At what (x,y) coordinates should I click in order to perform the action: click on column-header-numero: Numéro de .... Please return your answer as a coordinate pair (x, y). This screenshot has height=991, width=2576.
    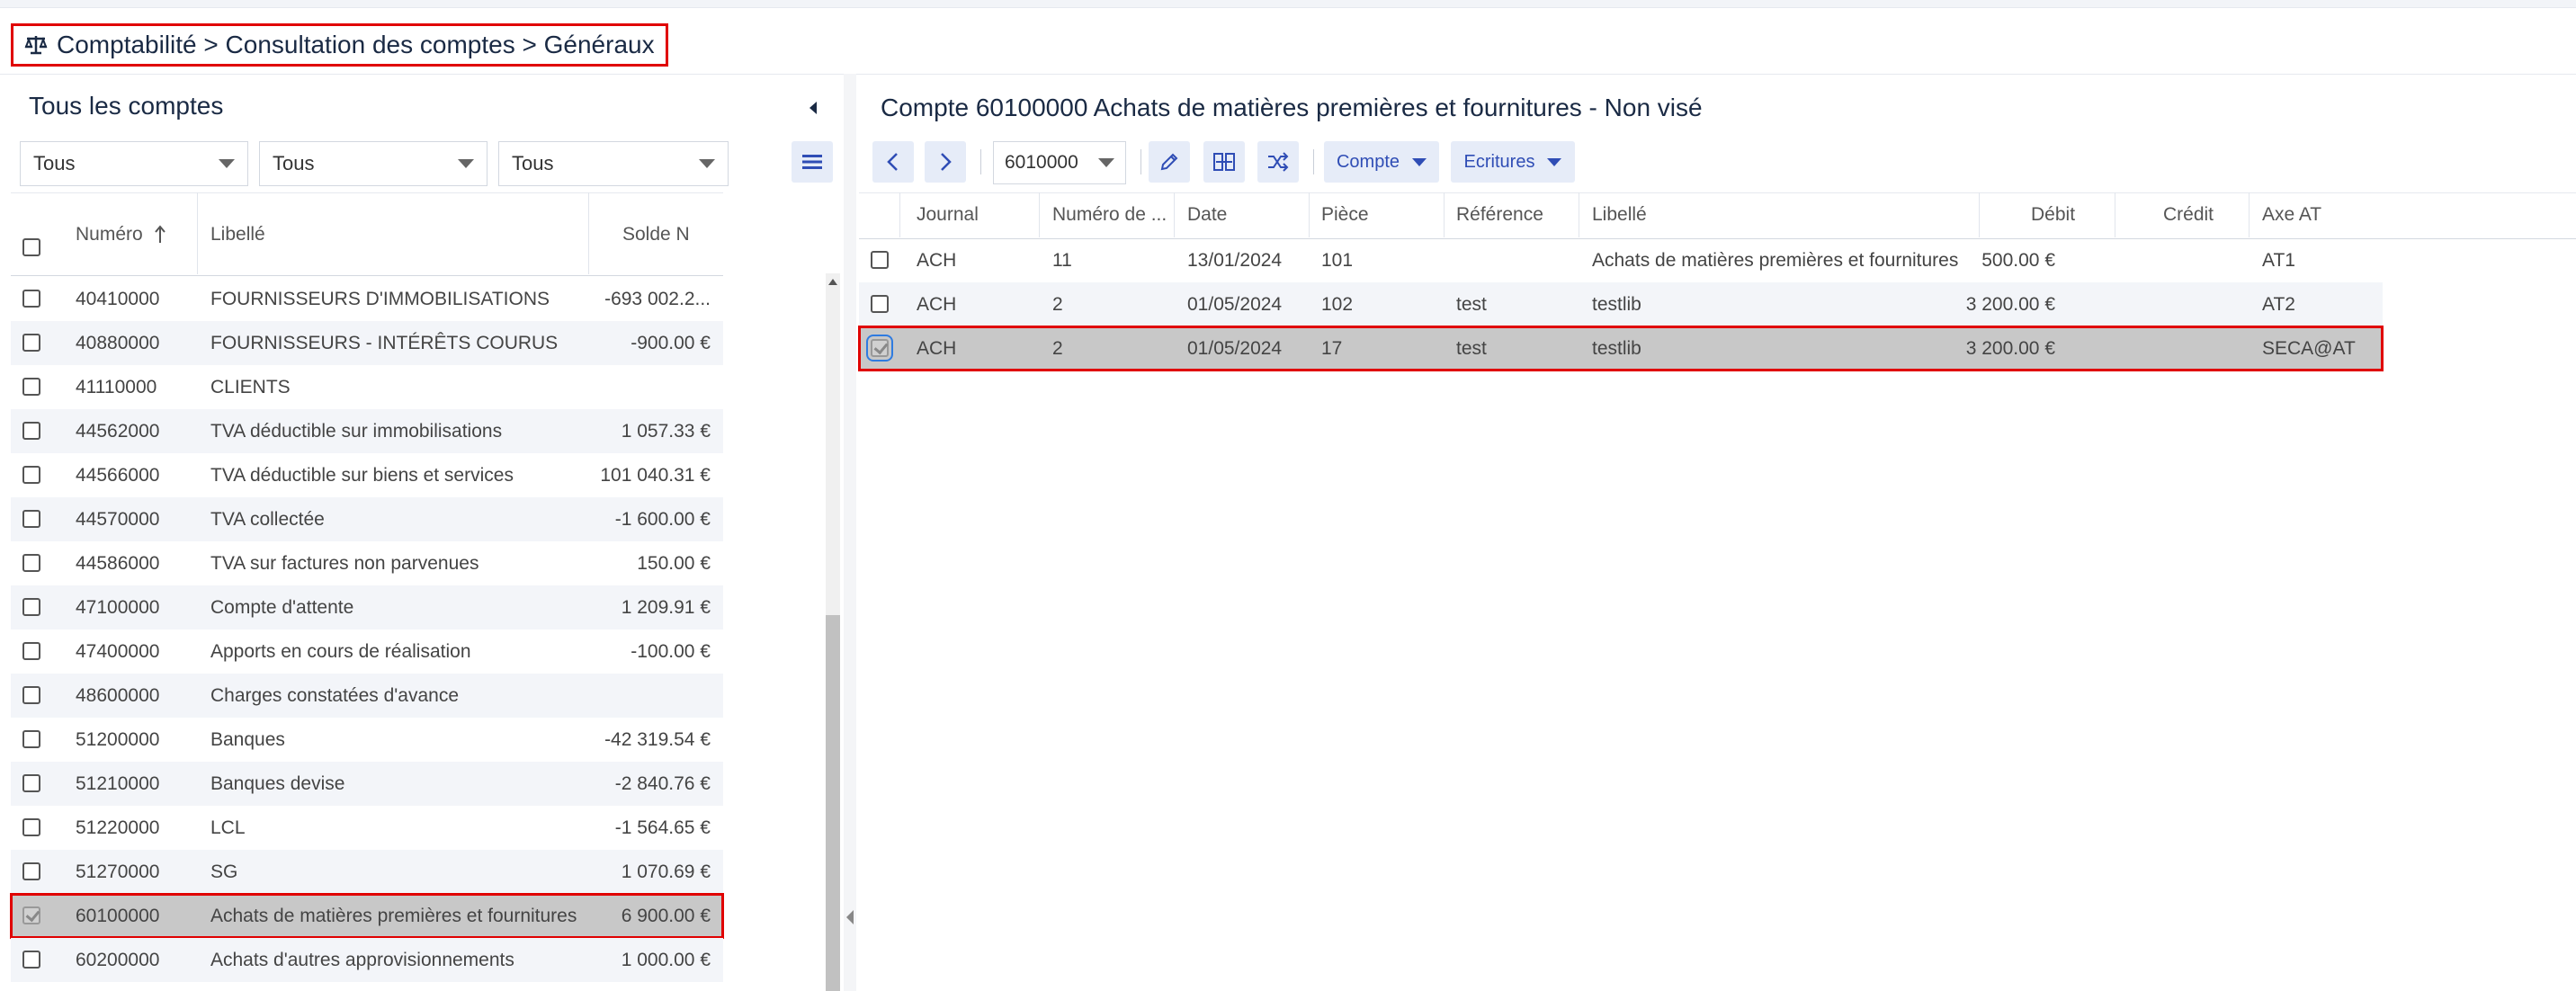
    Looking at the image, I should click on (1109, 215).